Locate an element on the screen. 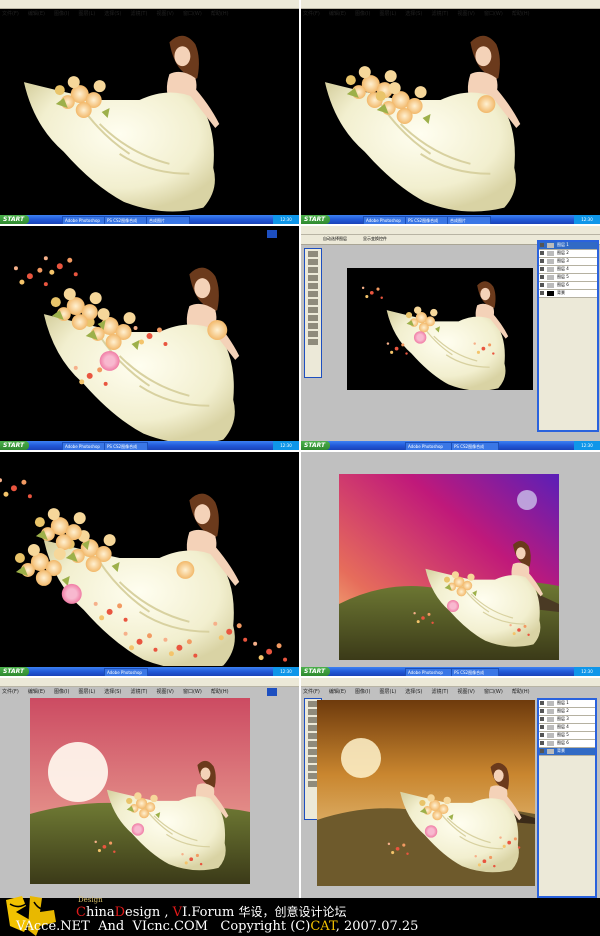  hand-tool-icon is located at coordinates (313, 334).